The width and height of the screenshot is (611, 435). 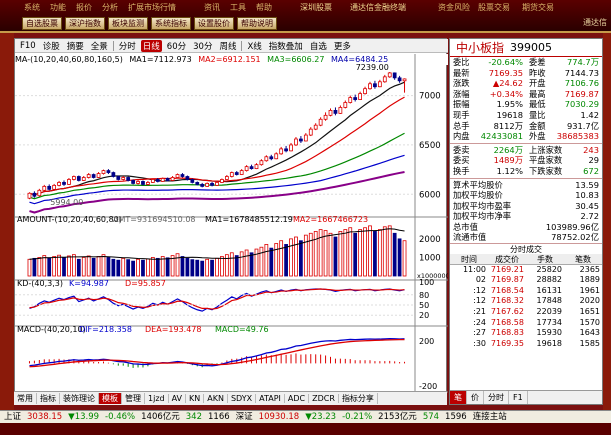 What do you see at coordinates (358, 398) in the screenshot?
I see `indicator-tab: 指标分享` at bounding box center [358, 398].